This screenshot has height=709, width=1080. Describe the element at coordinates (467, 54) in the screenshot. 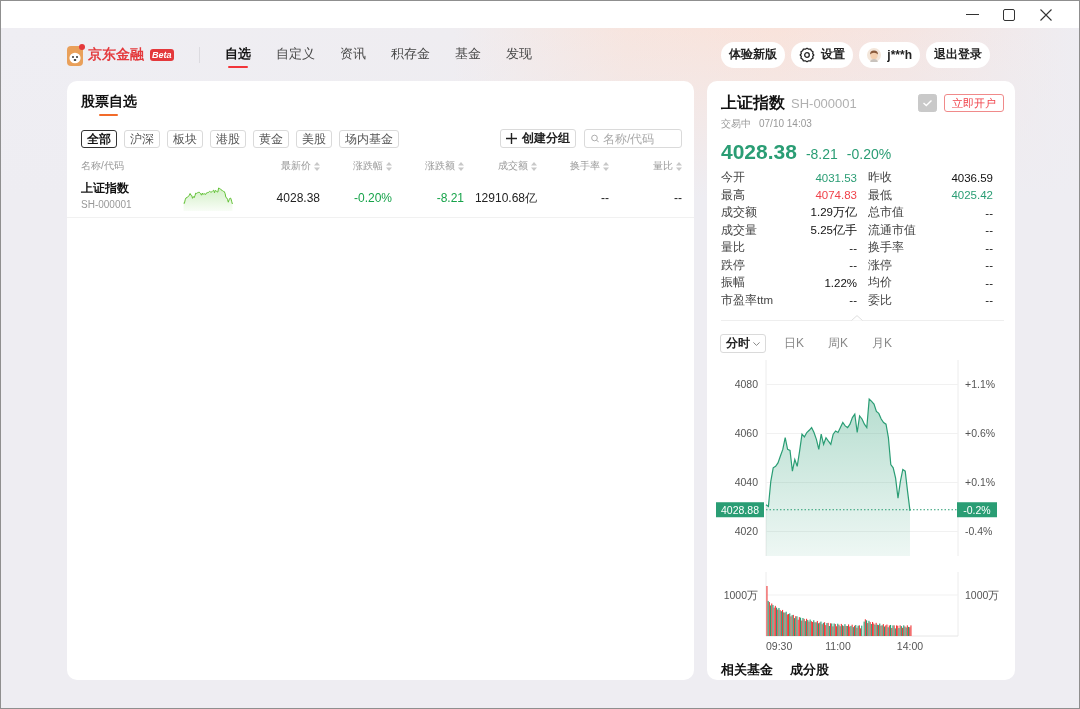

I see `nav-tab: 基金` at that location.